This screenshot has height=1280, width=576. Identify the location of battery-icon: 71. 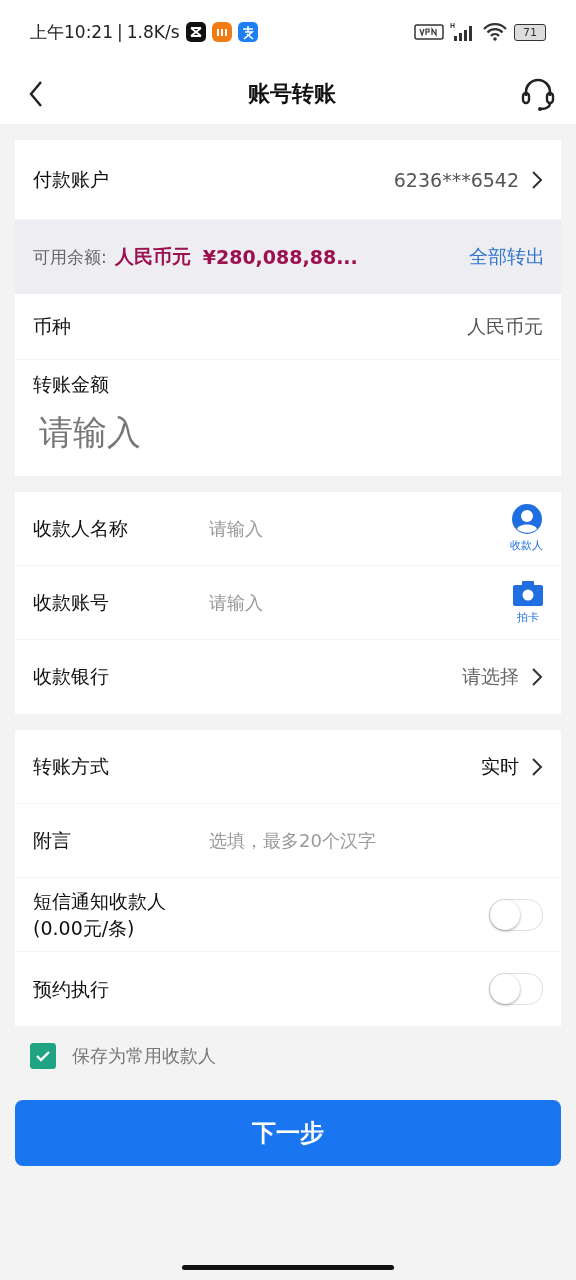
(530, 32).